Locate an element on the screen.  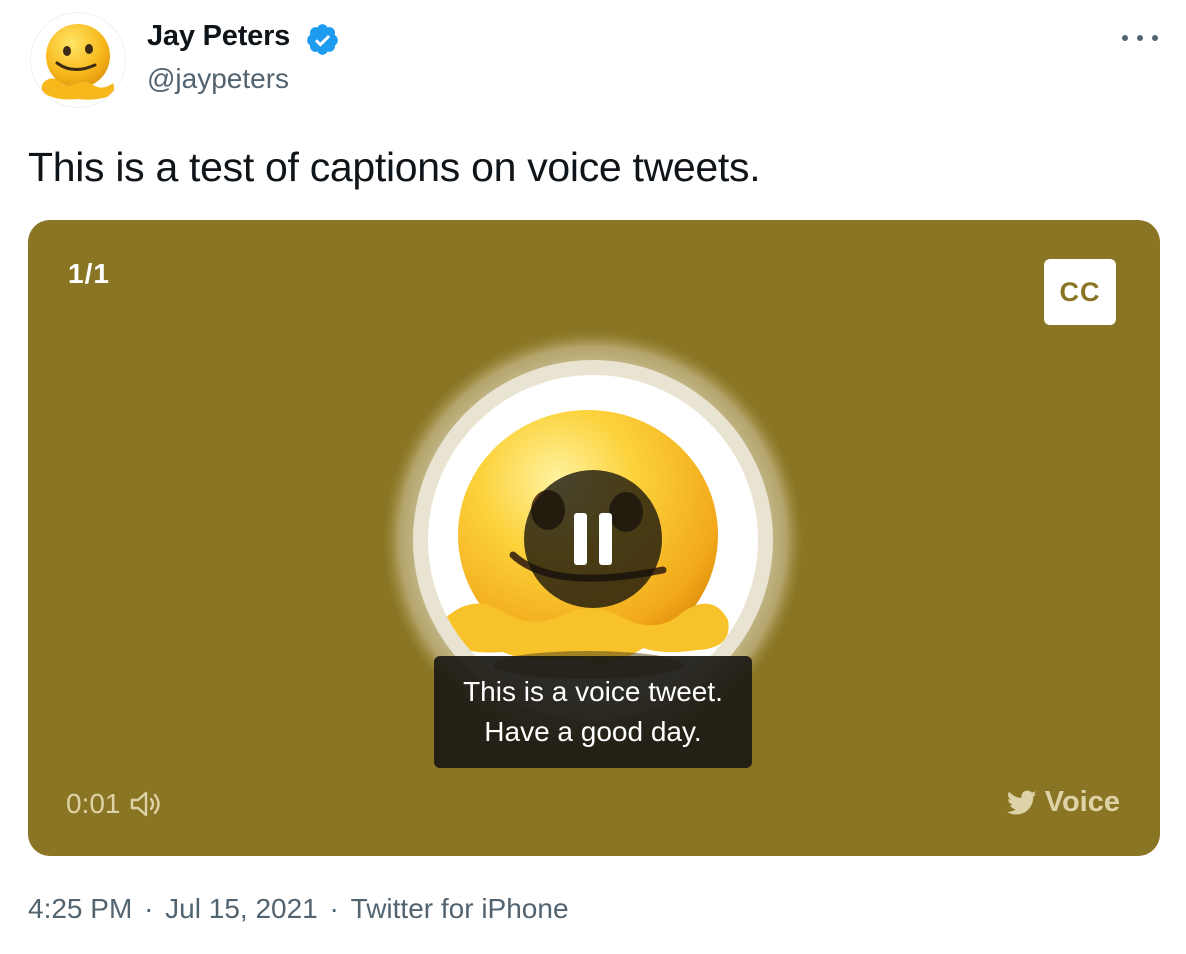
more-options-icon is located at coordinates (1140, 38).